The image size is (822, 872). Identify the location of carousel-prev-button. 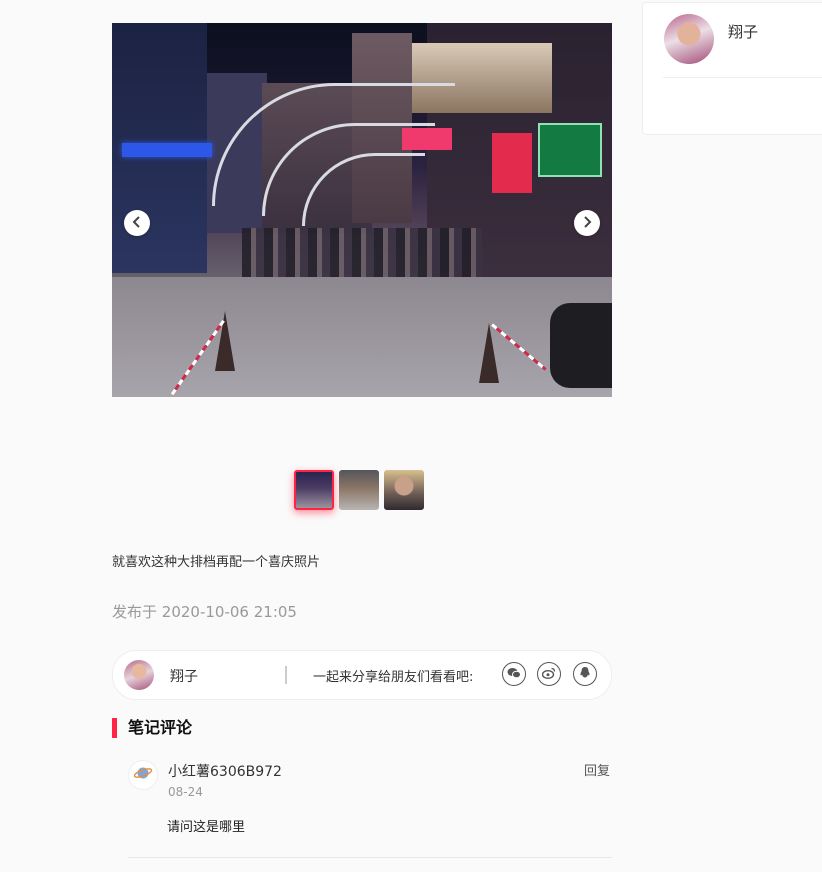
(137, 223).